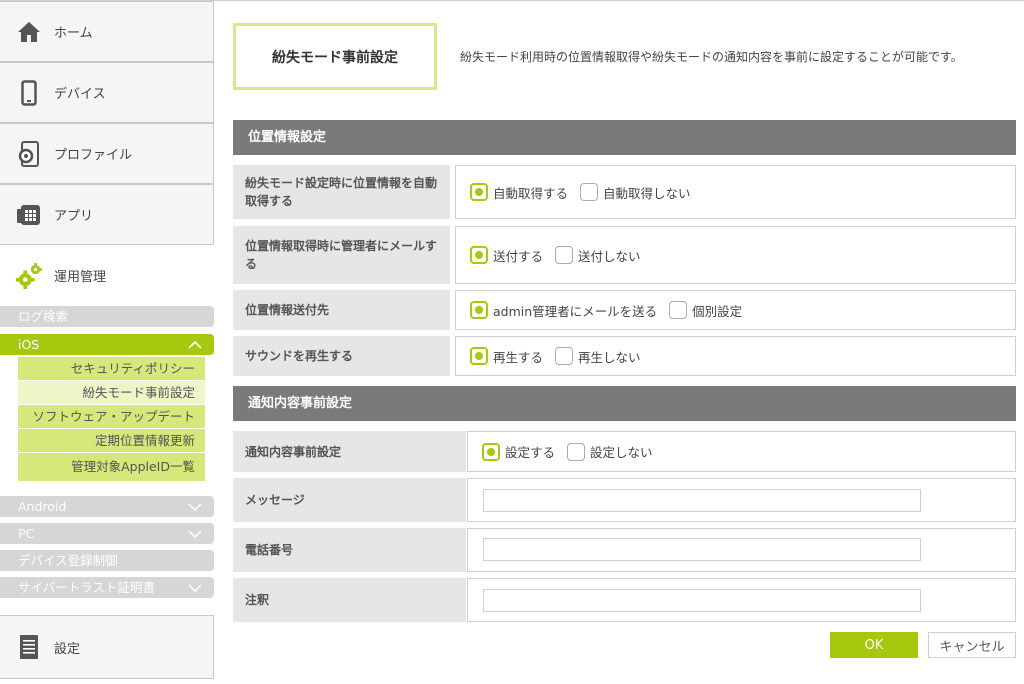 Image resolution: width=1024 pixels, height=684 pixels. Describe the element at coordinates (107, 316) in the screenshot. I see `sidebar-item-log-search: ログ検索` at that location.